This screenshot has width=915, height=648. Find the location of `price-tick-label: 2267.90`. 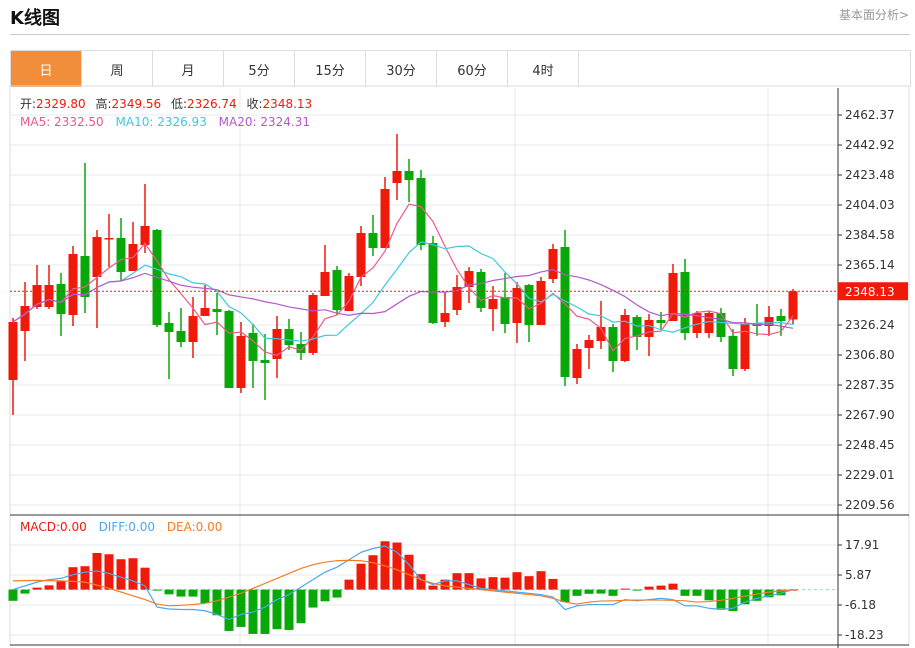

price-tick-label: 2267.90 is located at coordinates (870, 415).